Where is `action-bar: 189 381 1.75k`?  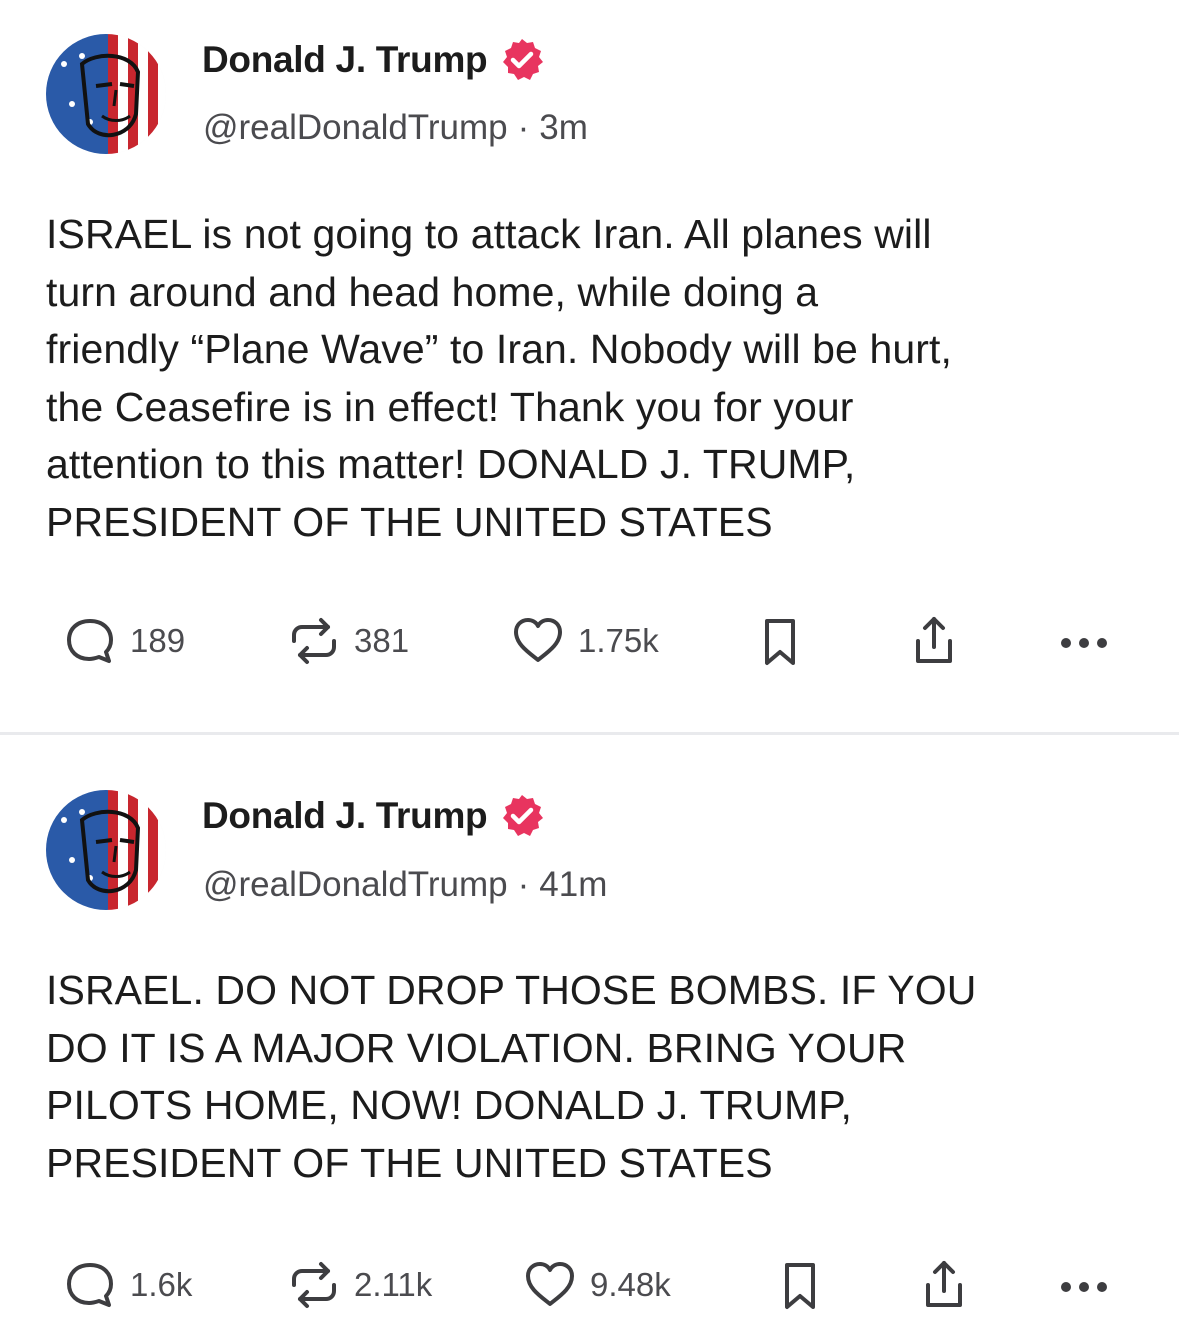
action-bar: 189 381 1.75k is located at coordinates (589, 641).